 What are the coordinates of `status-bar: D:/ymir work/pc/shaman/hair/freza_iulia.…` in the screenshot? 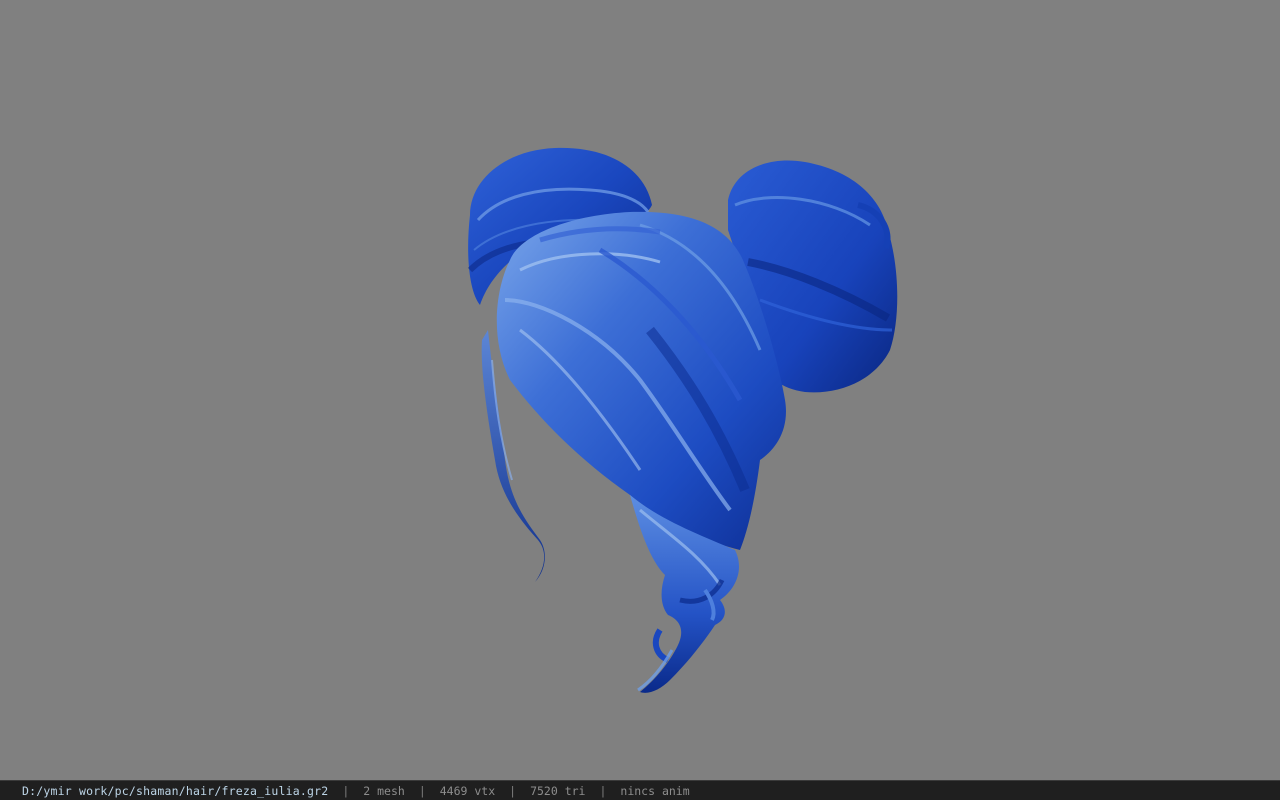 It's located at (640, 790).